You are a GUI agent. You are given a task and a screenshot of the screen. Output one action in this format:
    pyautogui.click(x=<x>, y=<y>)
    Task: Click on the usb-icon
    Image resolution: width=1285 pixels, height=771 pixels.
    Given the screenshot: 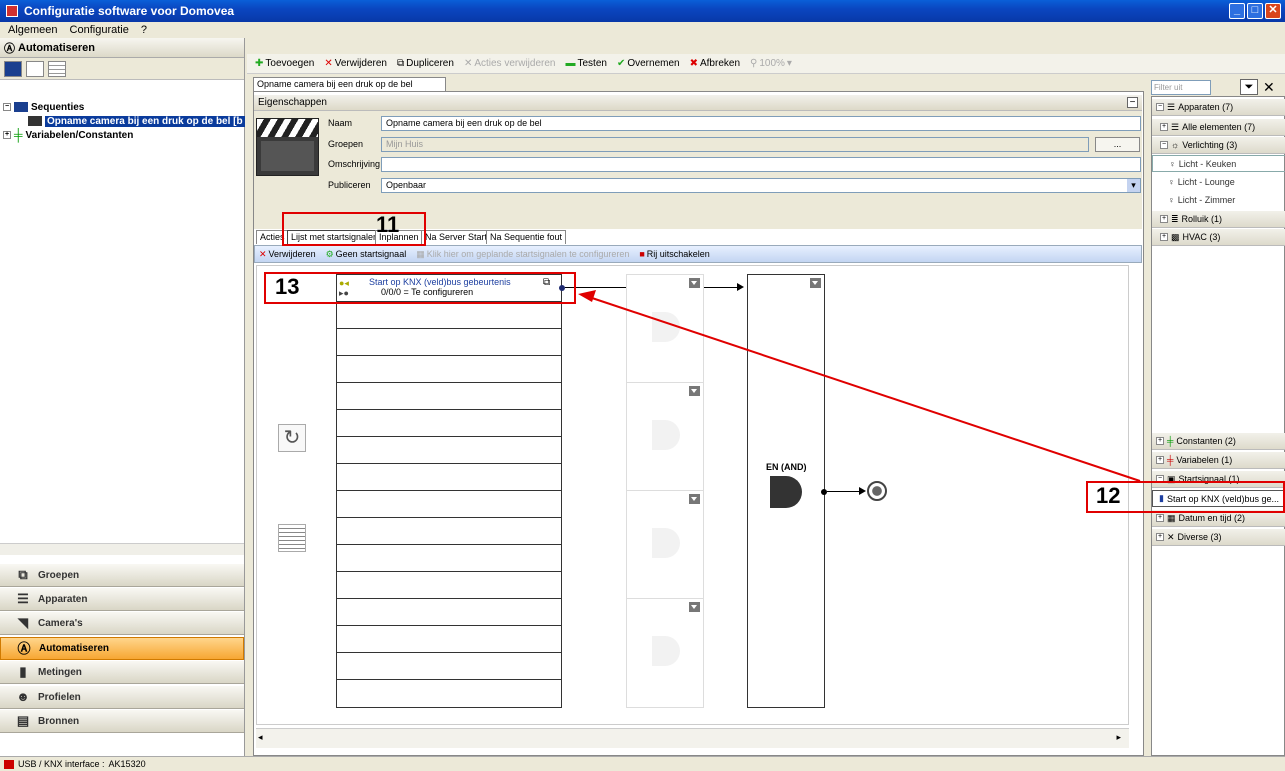 What is the action you would take?
    pyautogui.click(x=9, y=764)
    